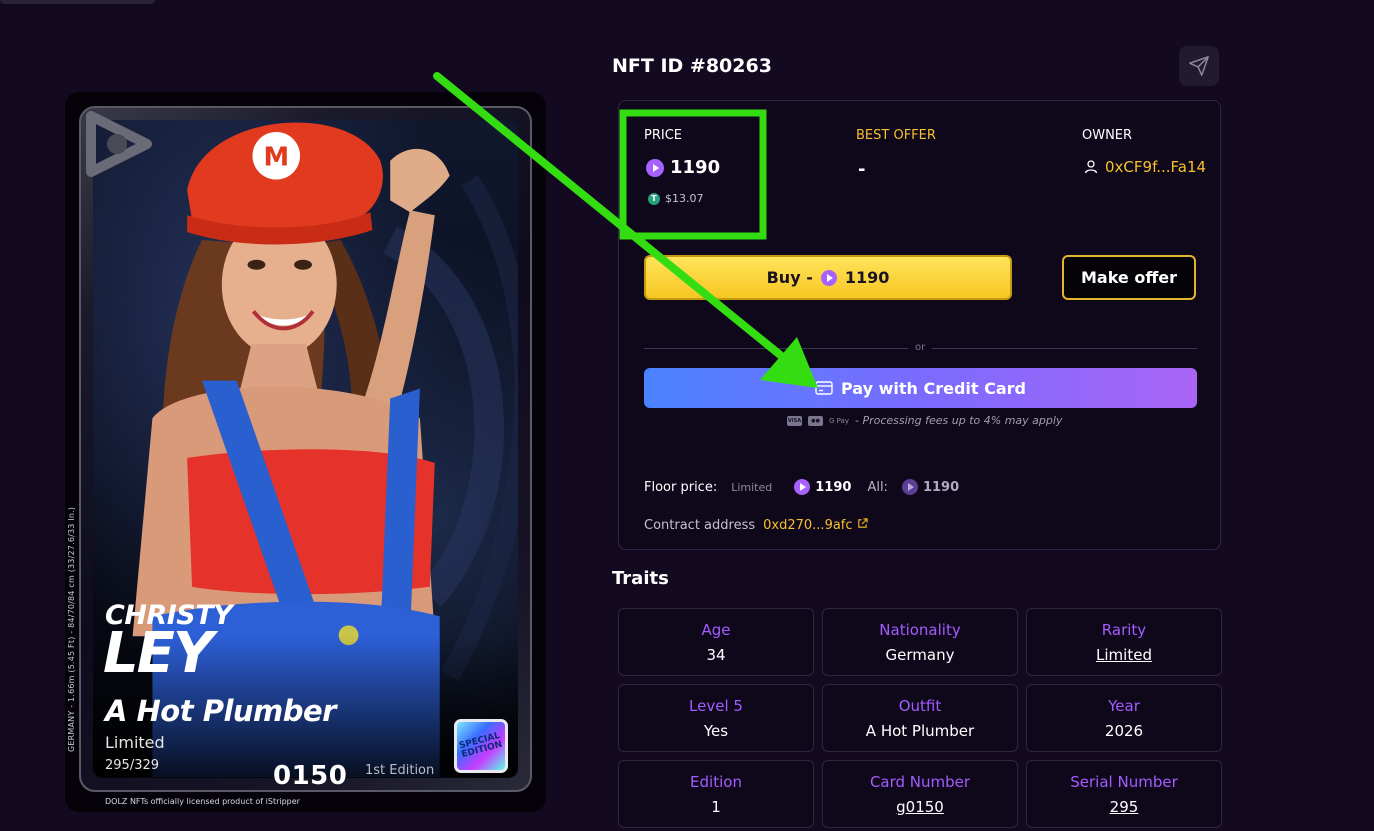 Image resolution: width=1374 pixels, height=831 pixels. What do you see at coordinates (862, 169) in the screenshot?
I see `best-offer-value: -` at bounding box center [862, 169].